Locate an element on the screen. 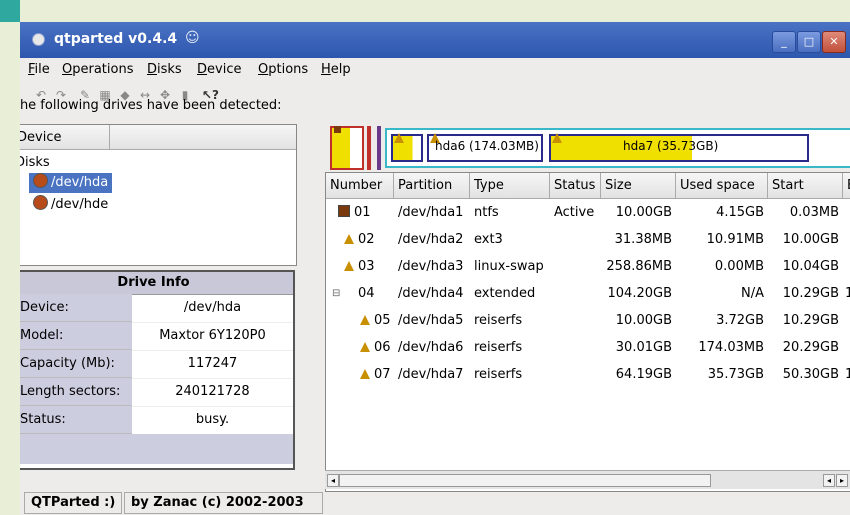 This screenshot has height=515, width=850. scroll-right-icon: ▸ is located at coordinates (842, 480).